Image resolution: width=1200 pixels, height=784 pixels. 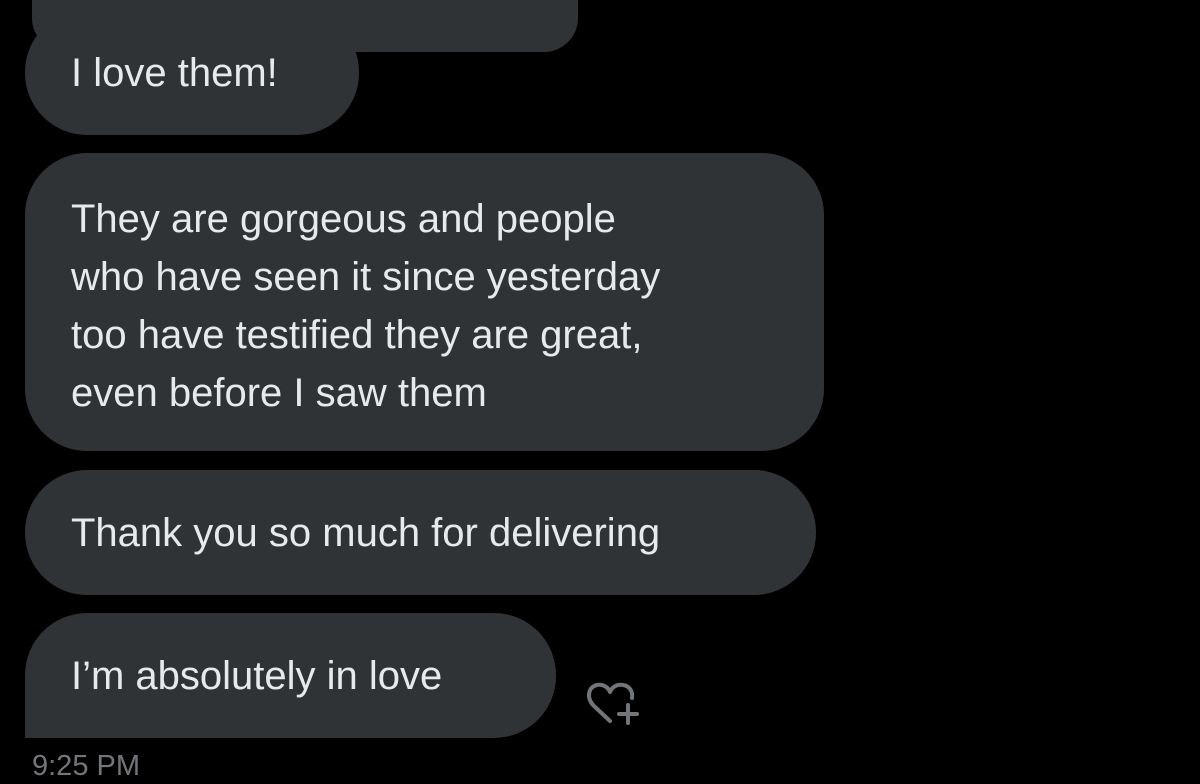 What do you see at coordinates (366, 277) in the screenshot?
I see `message-text-line: who have seen it since yesterday` at bounding box center [366, 277].